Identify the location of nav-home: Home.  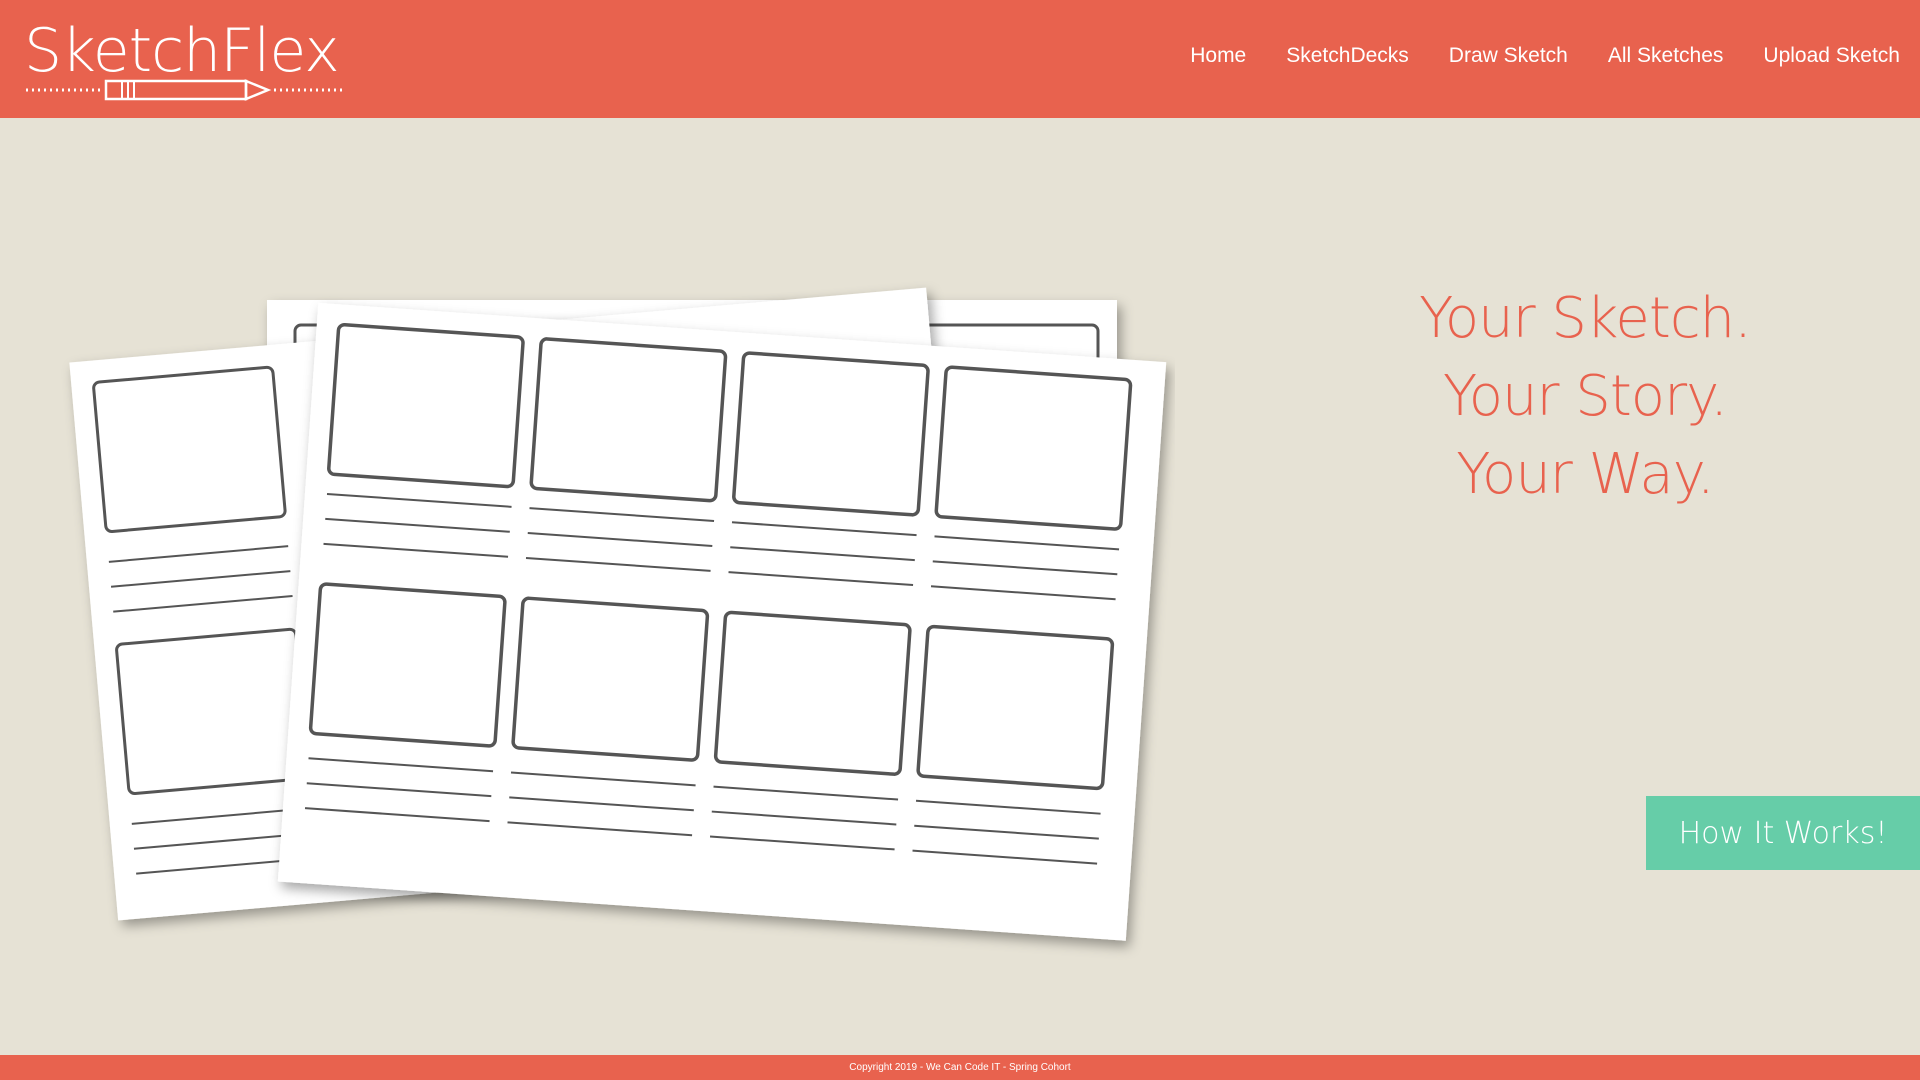
(1218, 56).